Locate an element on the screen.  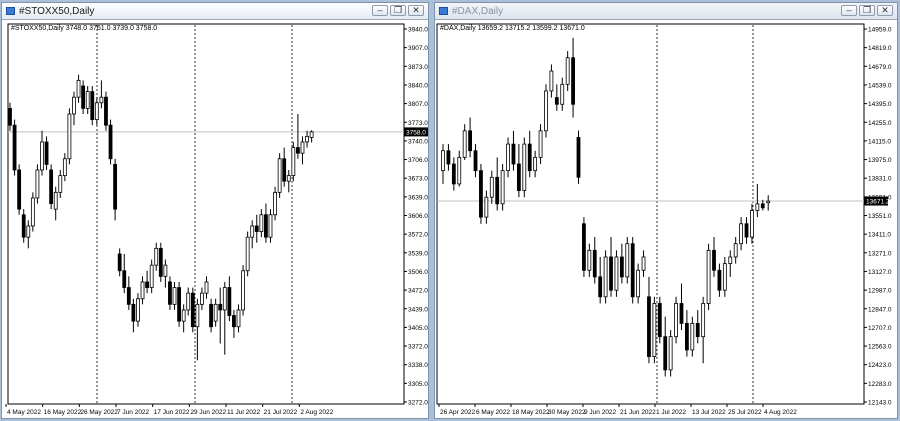
window-title: #STOXX50,Daily is located at coordinates (57, 11).